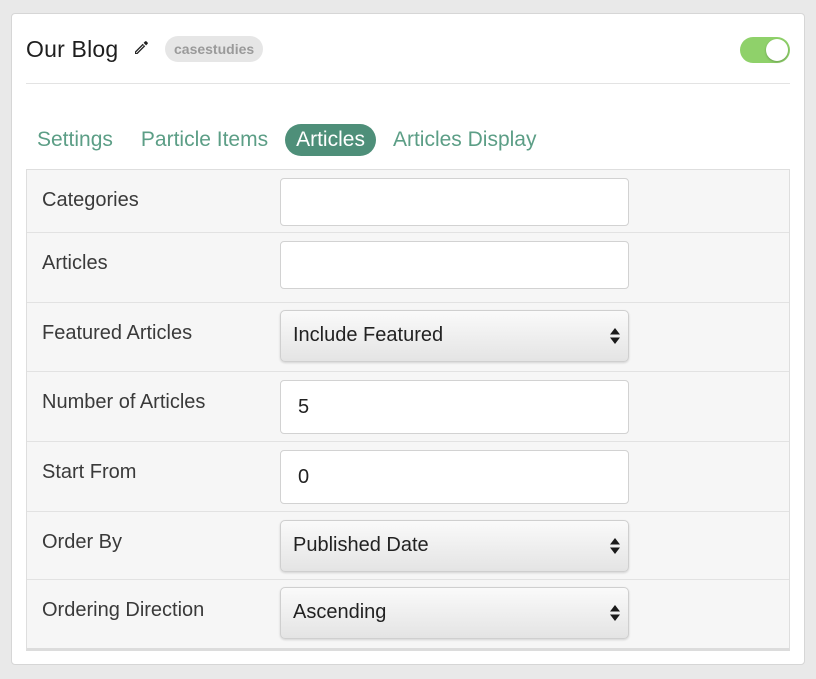  What do you see at coordinates (765, 50) in the screenshot?
I see `enabled-toggle` at bounding box center [765, 50].